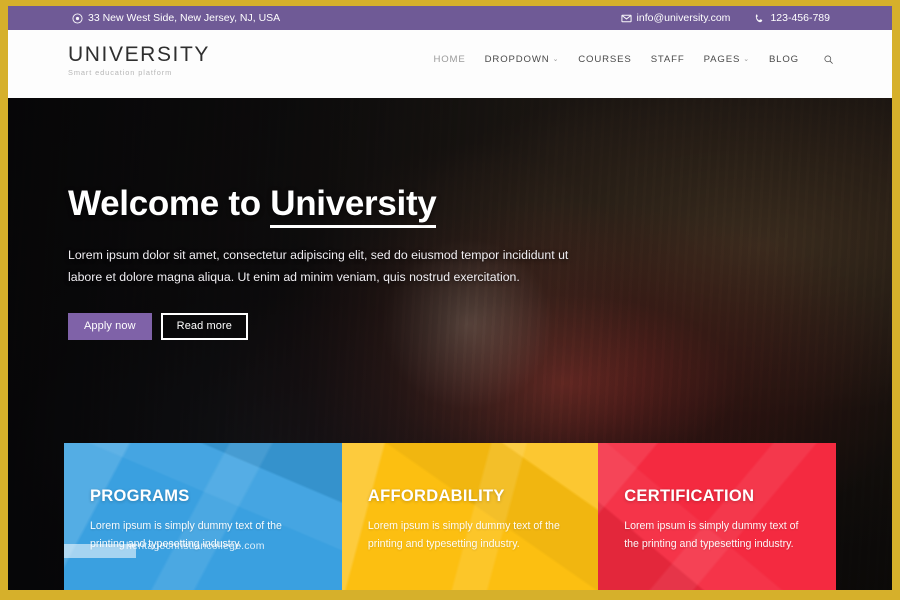 This screenshot has height=600, width=900. I want to click on nav-label-pages: PAGES, so click(722, 59).